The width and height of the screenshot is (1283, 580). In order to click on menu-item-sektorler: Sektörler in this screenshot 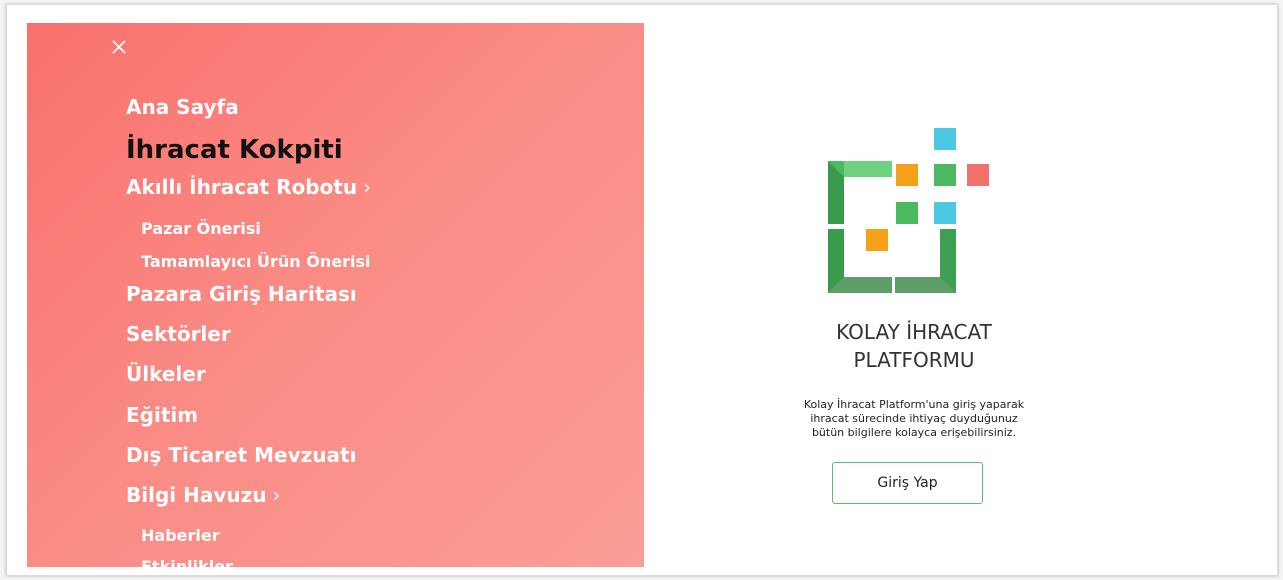, I will do `click(178, 334)`.